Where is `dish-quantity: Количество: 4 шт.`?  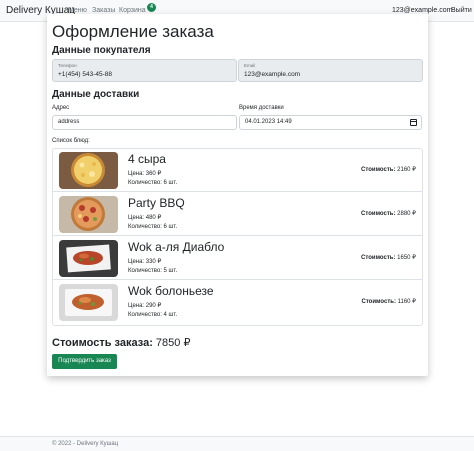 dish-quantity: Количество: 4 шт. is located at coordinates (153, 315).